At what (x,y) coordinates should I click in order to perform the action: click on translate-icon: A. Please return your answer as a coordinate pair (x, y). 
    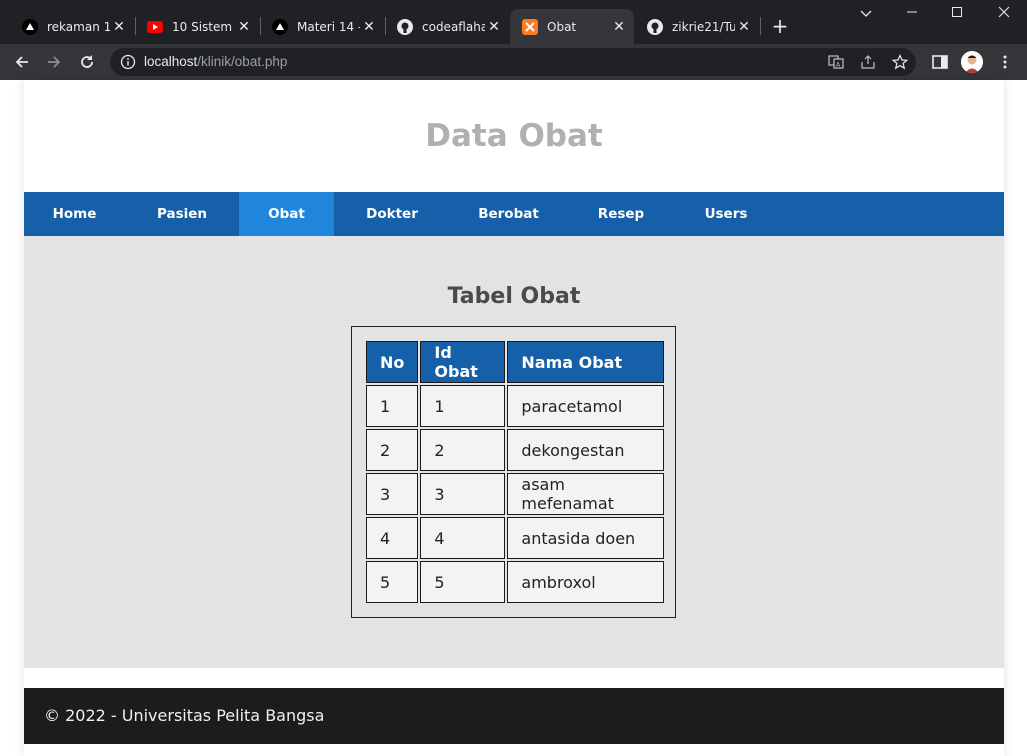
    Looking at the image, I should click on (836, 62).